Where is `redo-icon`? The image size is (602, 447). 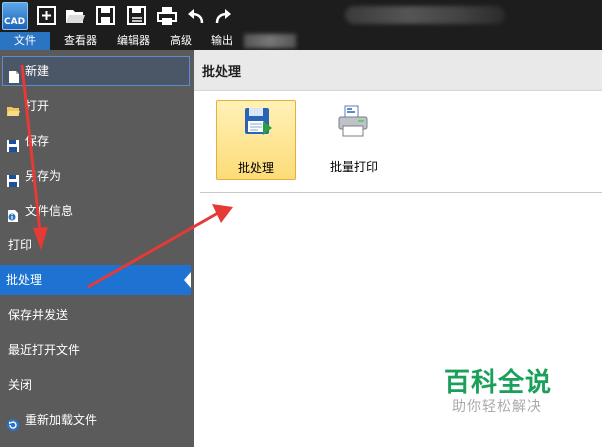 redo-icon is located at coordinates (223, 16).